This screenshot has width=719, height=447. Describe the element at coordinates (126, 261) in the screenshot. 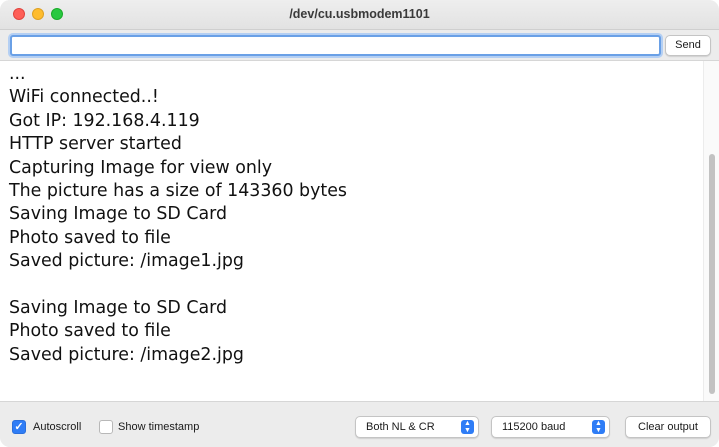

I see `output-line: Saved picture: /image1.jpg` at that location.